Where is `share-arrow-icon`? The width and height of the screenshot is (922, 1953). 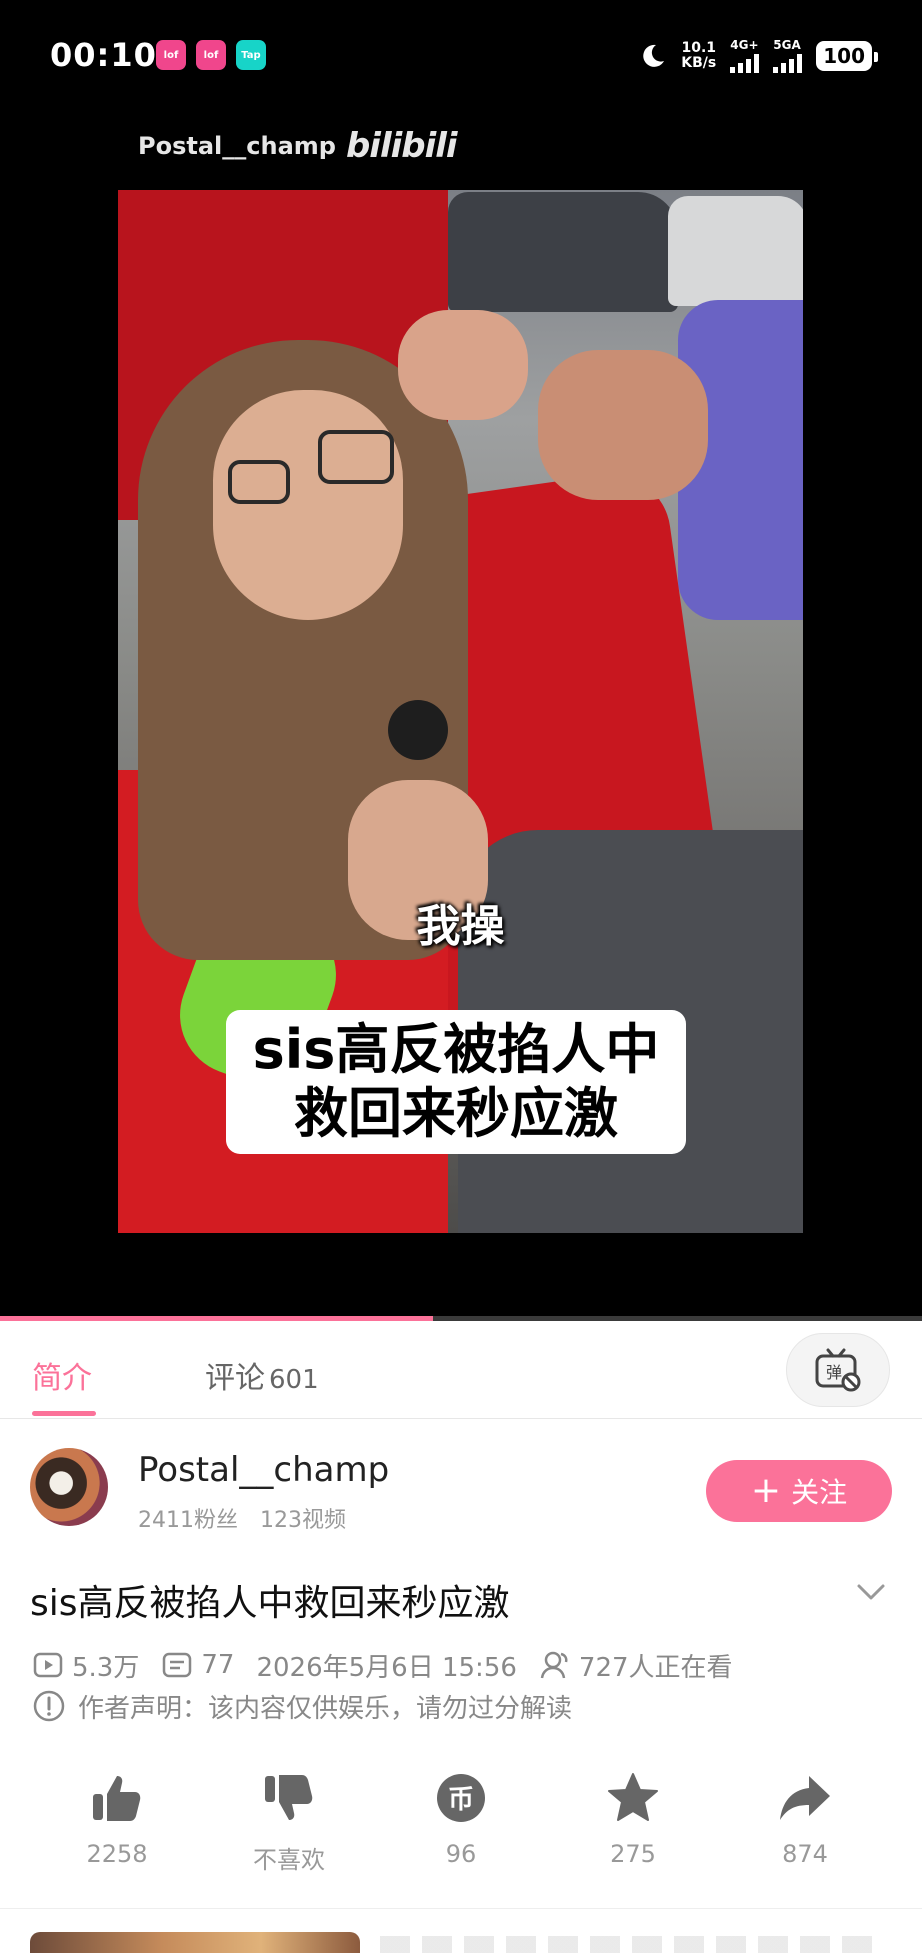
share-arrow-icon is located at coordinates (805, 1798).